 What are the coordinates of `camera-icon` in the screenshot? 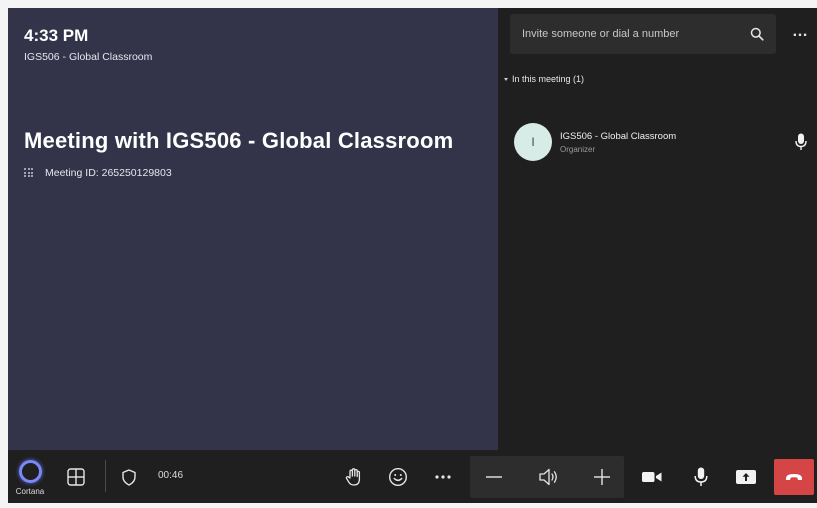 It's located at (652, 477).